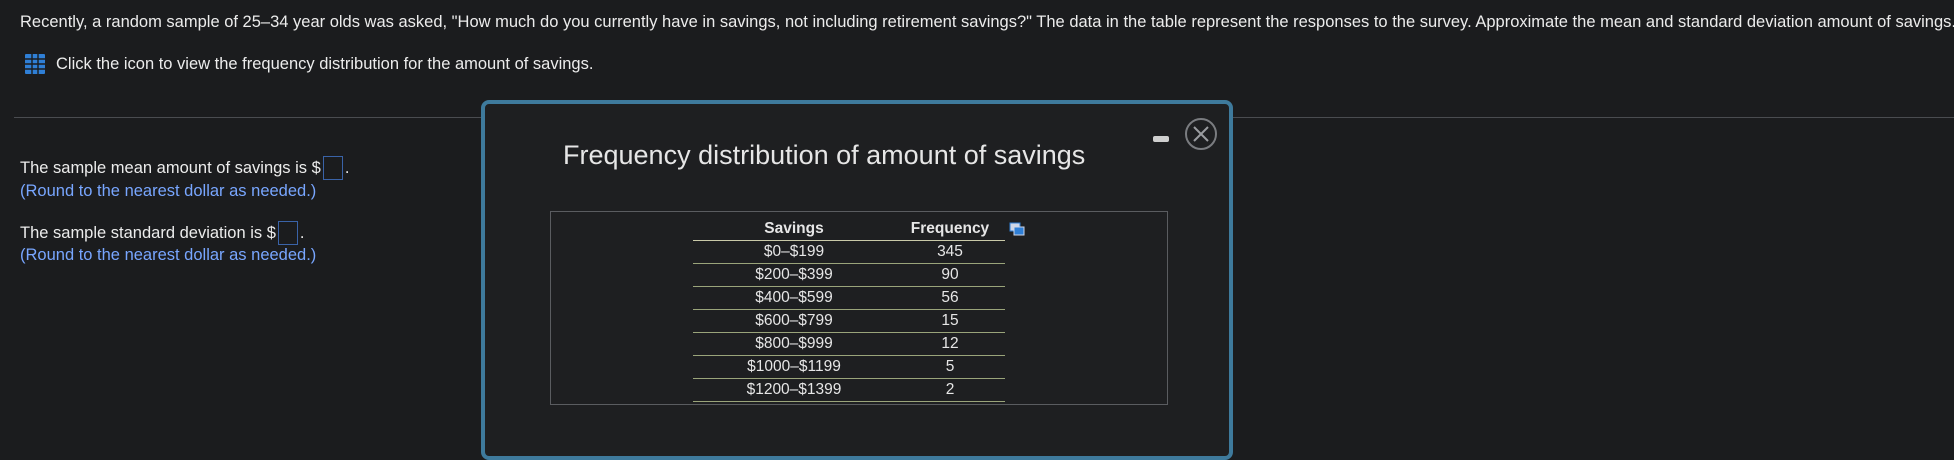 The height and width of the screenshot is (460, 1954). What do you see at coordinates (950, 321) in the screenshot?
I see `frequency-cell: 15` at bounding box center [950, 321].